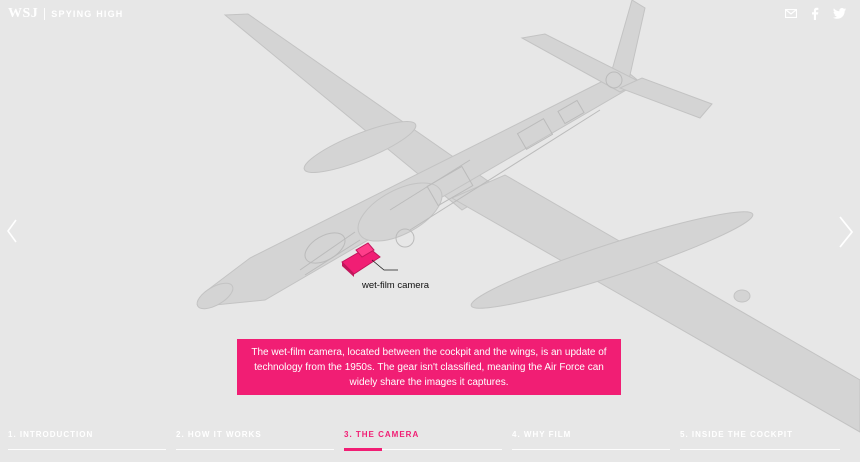 This screenshot has height=462, width=860. What do you see at coordinates (51, 434) in the screenshot?
I see `chapter-label: 1. INTRODUCTION` at bounding box center [51, 434].